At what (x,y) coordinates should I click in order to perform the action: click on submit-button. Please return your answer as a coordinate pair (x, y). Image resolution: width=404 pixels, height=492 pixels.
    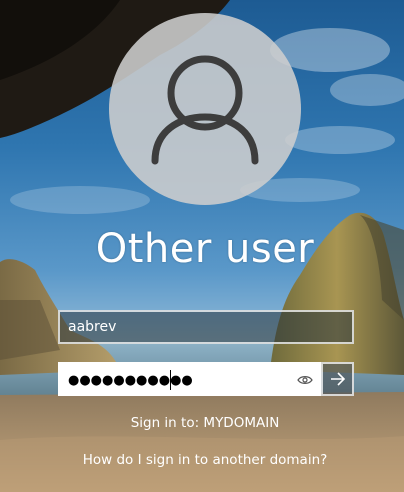
    Looking at the image, I should click on (337, 379).